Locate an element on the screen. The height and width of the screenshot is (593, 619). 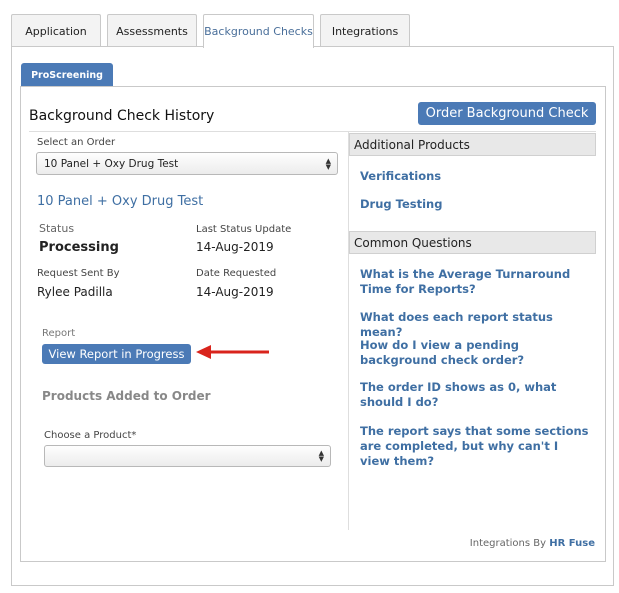
order-background-check-button: Order Background Check is located at coordinates (507, 113).